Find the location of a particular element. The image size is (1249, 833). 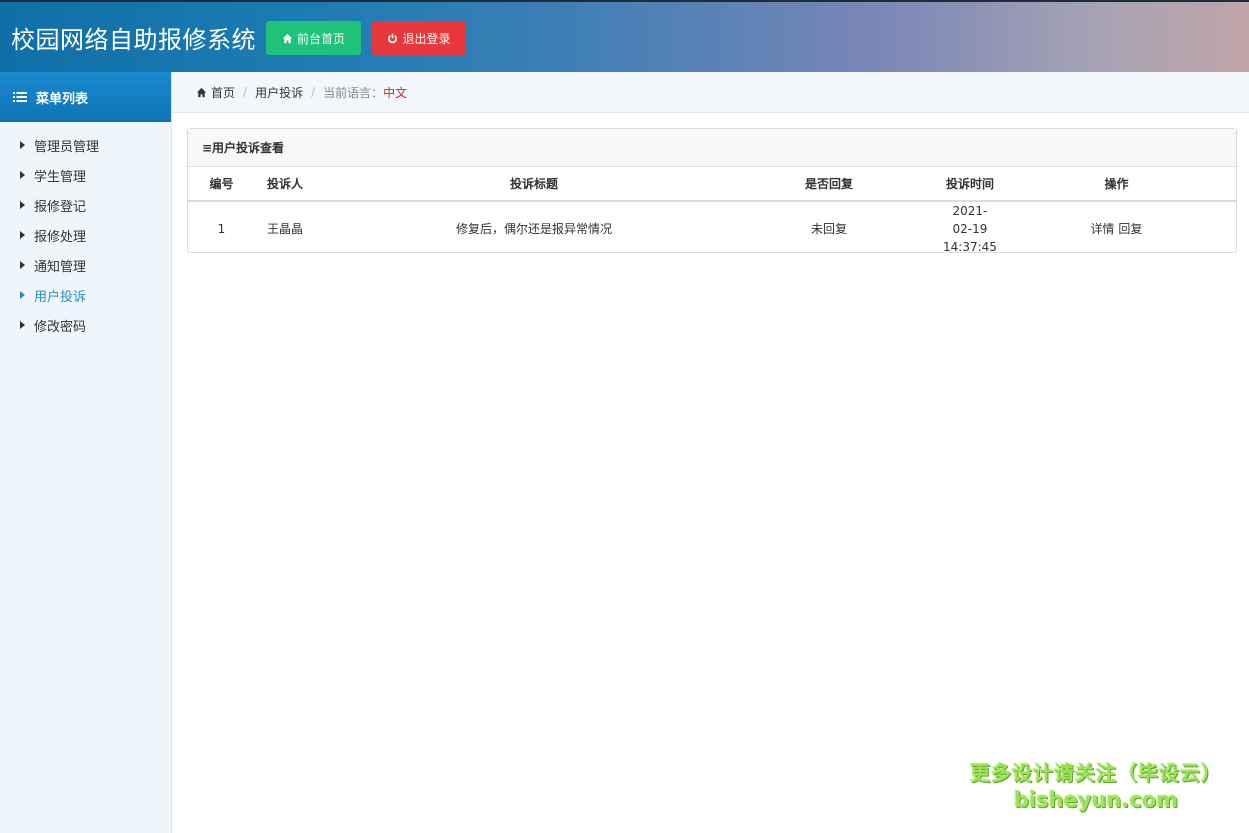

sidebar-item-user-complaints: 用户投诉 is located at coordinates (85, 295).